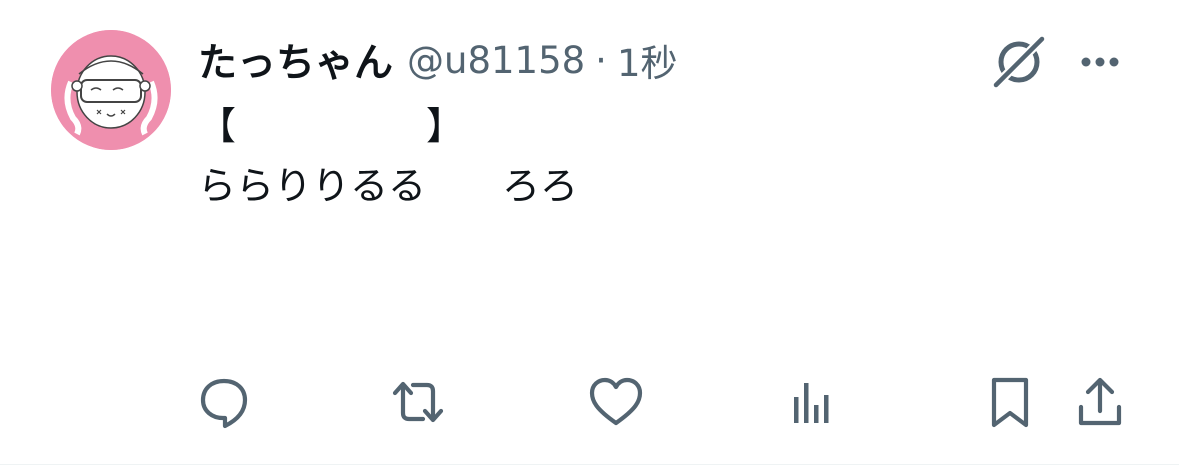  I want to click on grok-icon, so click(1019, 62).